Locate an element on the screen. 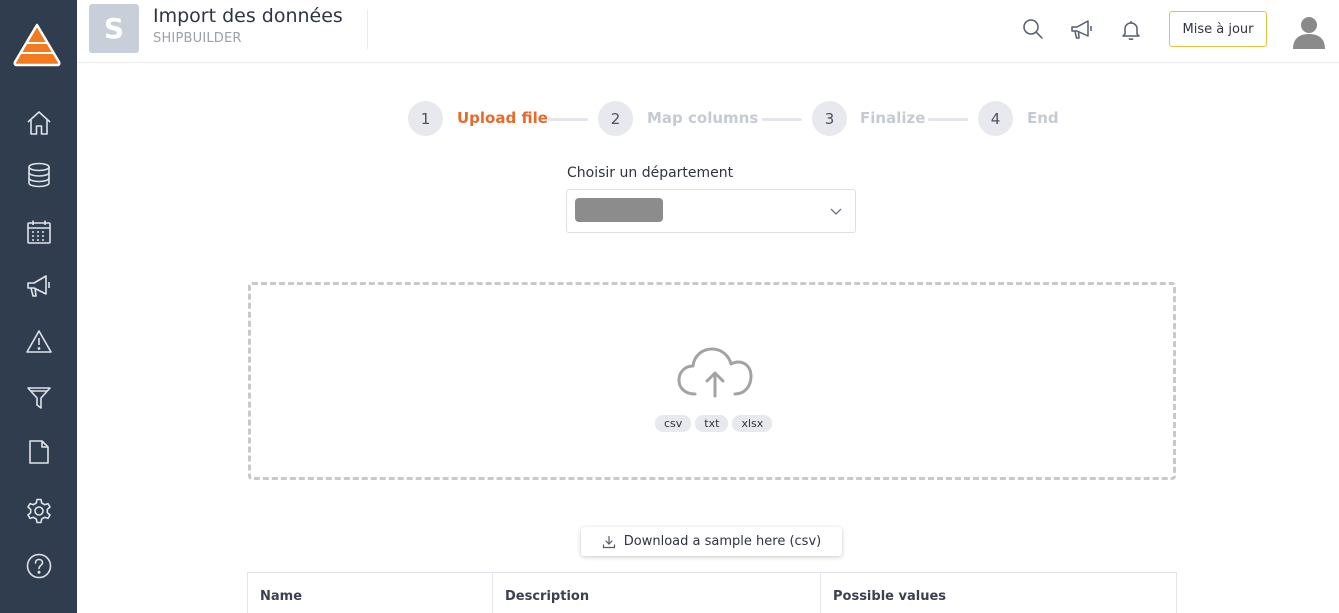  workspace-avatar: S is located at coordinates (114, 28).